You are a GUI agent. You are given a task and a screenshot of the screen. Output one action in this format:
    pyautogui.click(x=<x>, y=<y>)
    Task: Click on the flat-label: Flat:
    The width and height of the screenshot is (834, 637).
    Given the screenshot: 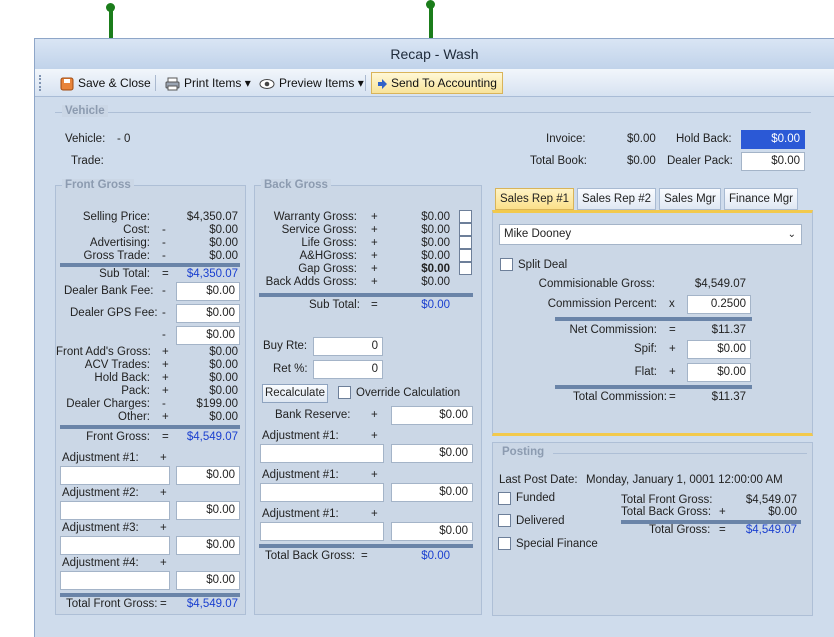 What is the action you would take?
    pyautogui.click(x=645, y=372)
    